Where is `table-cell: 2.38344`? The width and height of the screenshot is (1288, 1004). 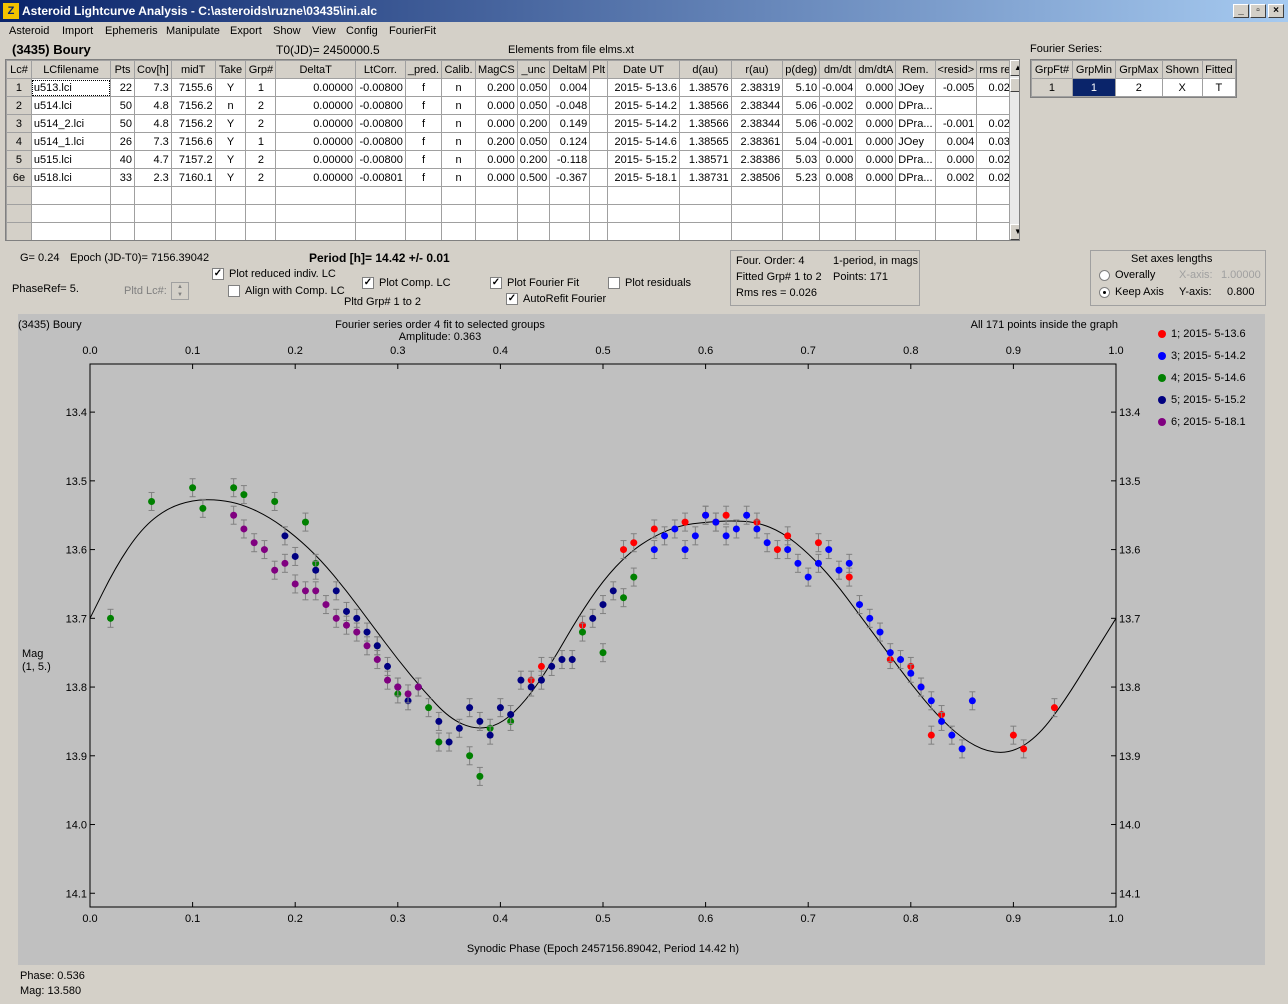 table-cell: 2.38344 is located at coordinates (757, 105).